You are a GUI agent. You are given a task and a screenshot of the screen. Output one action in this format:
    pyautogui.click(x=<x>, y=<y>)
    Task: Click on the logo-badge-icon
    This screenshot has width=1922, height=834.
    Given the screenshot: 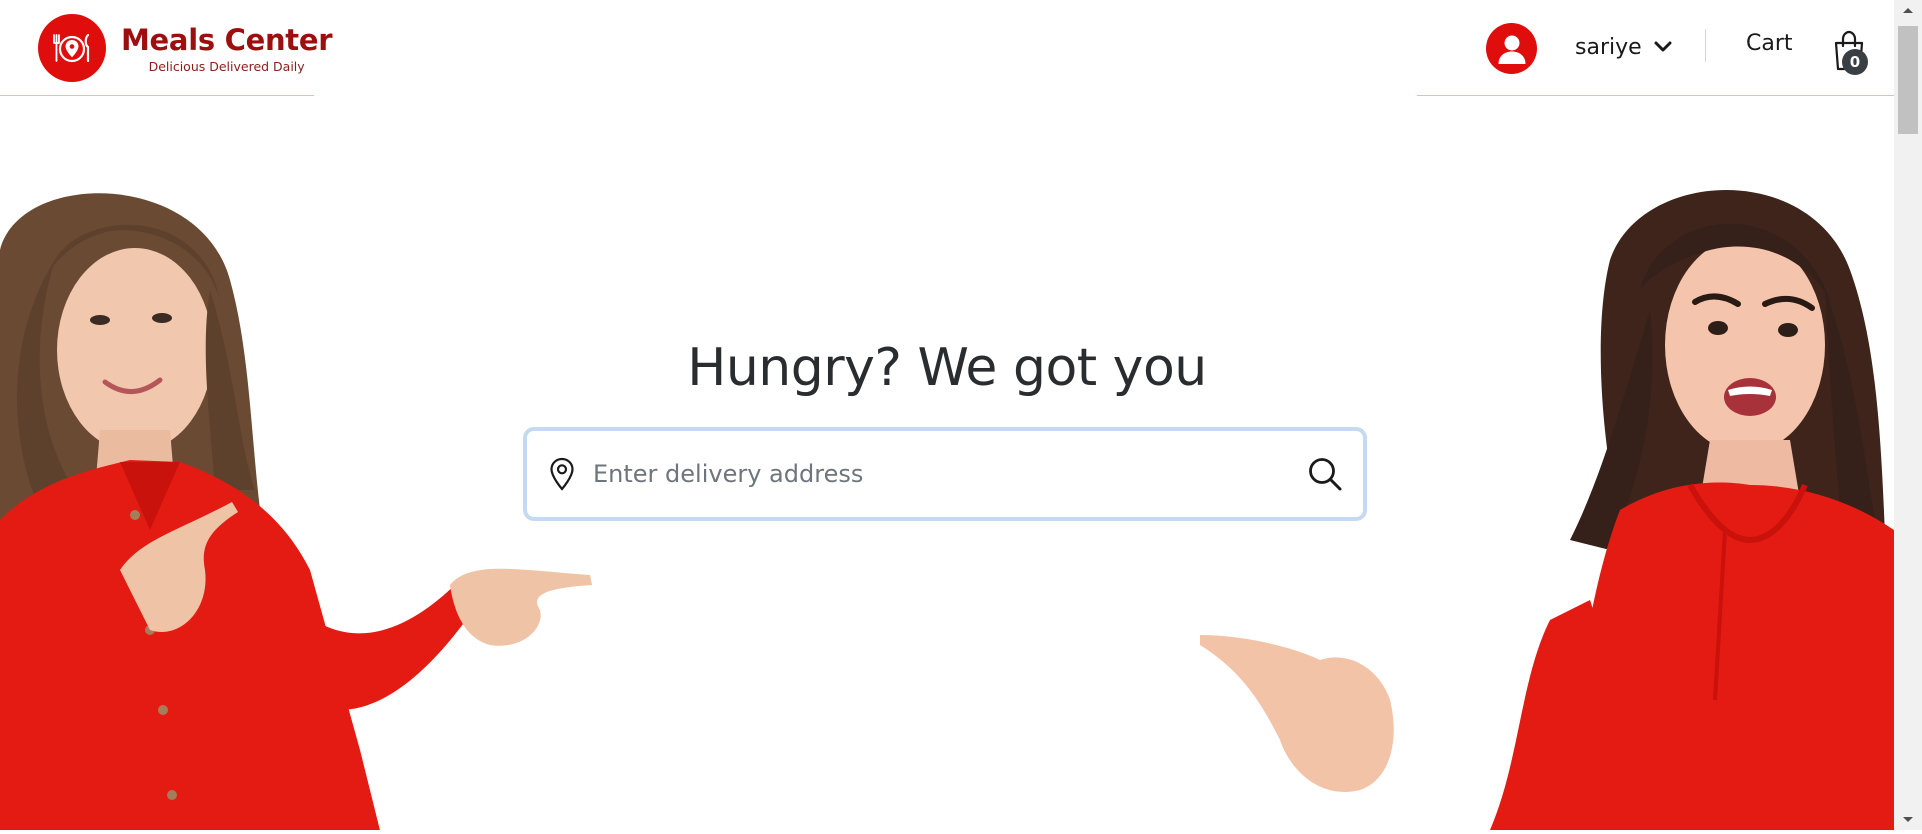 What is the action you would take?
    pyautogui.click(x=72, y=48)
    